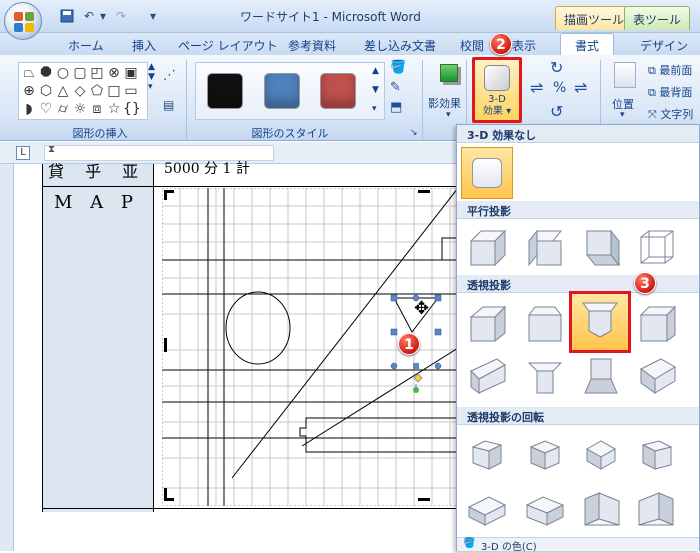 This screenshot has width=700, height=553. What do you see at coordinates (536, 87) in the screenshot?
I see `tilt-left-icon: ⇌` at bounding box center [536, 87].